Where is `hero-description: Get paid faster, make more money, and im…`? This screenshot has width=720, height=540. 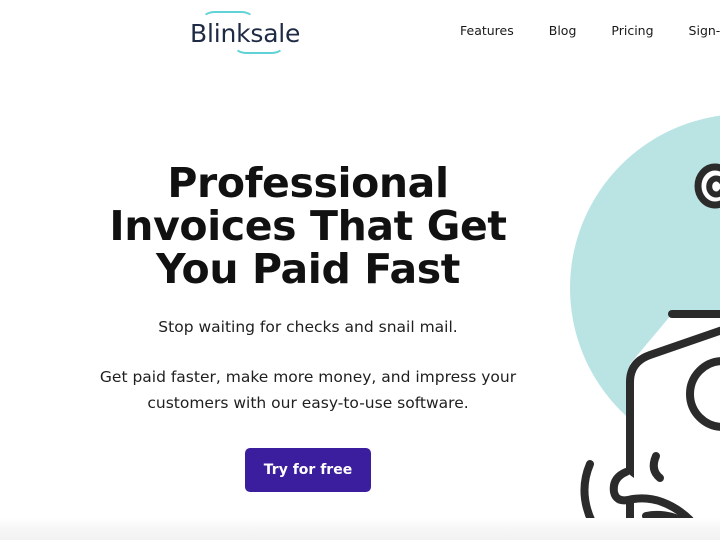
hero-description: Get paid faster, make more money, and im… is located at coordinates (308, 390).